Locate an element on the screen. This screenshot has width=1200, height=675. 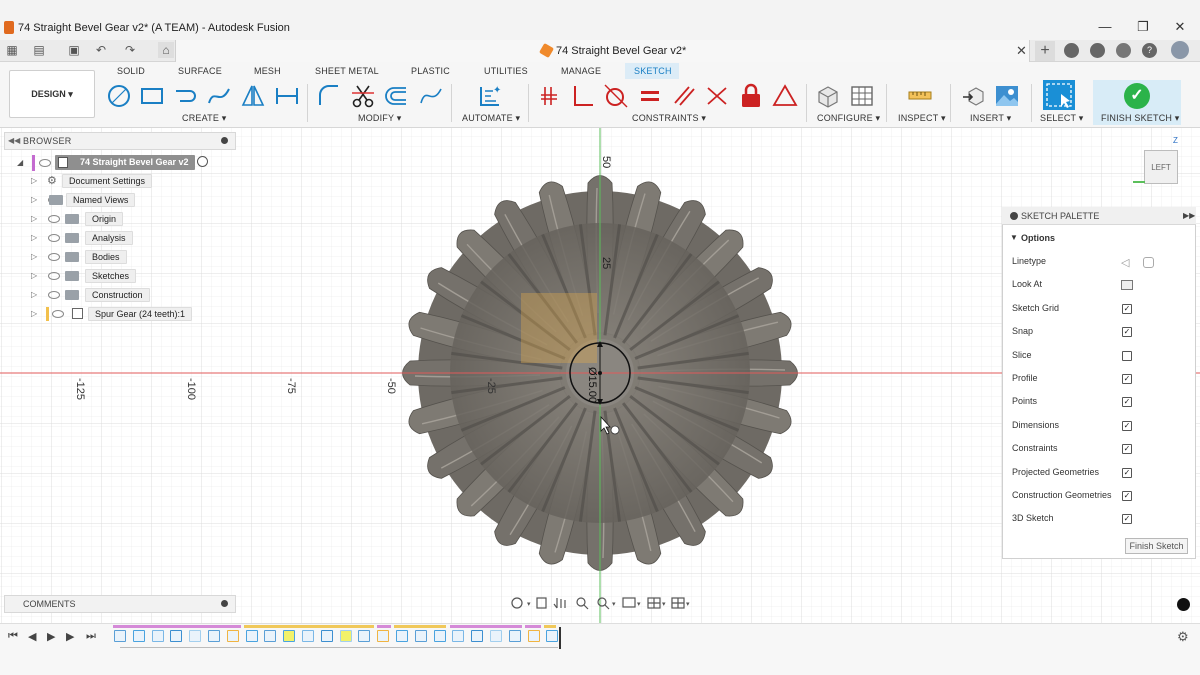
insert-canvas-image-icon is located at coordinates (1007, 96).